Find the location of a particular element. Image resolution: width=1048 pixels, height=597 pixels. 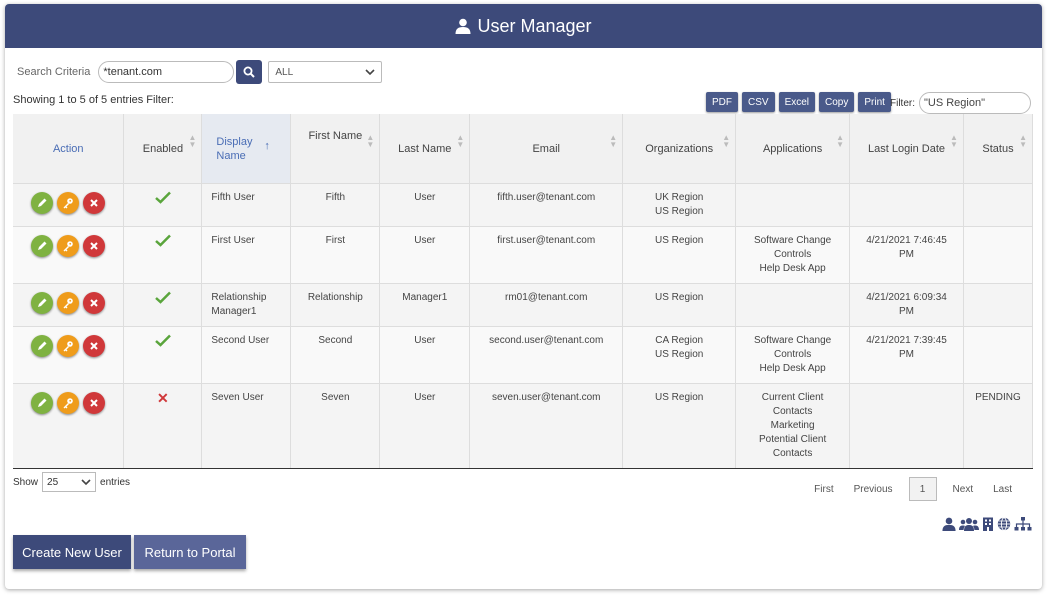

criteria-select-value: ALL is located at coordinates (284, 72).